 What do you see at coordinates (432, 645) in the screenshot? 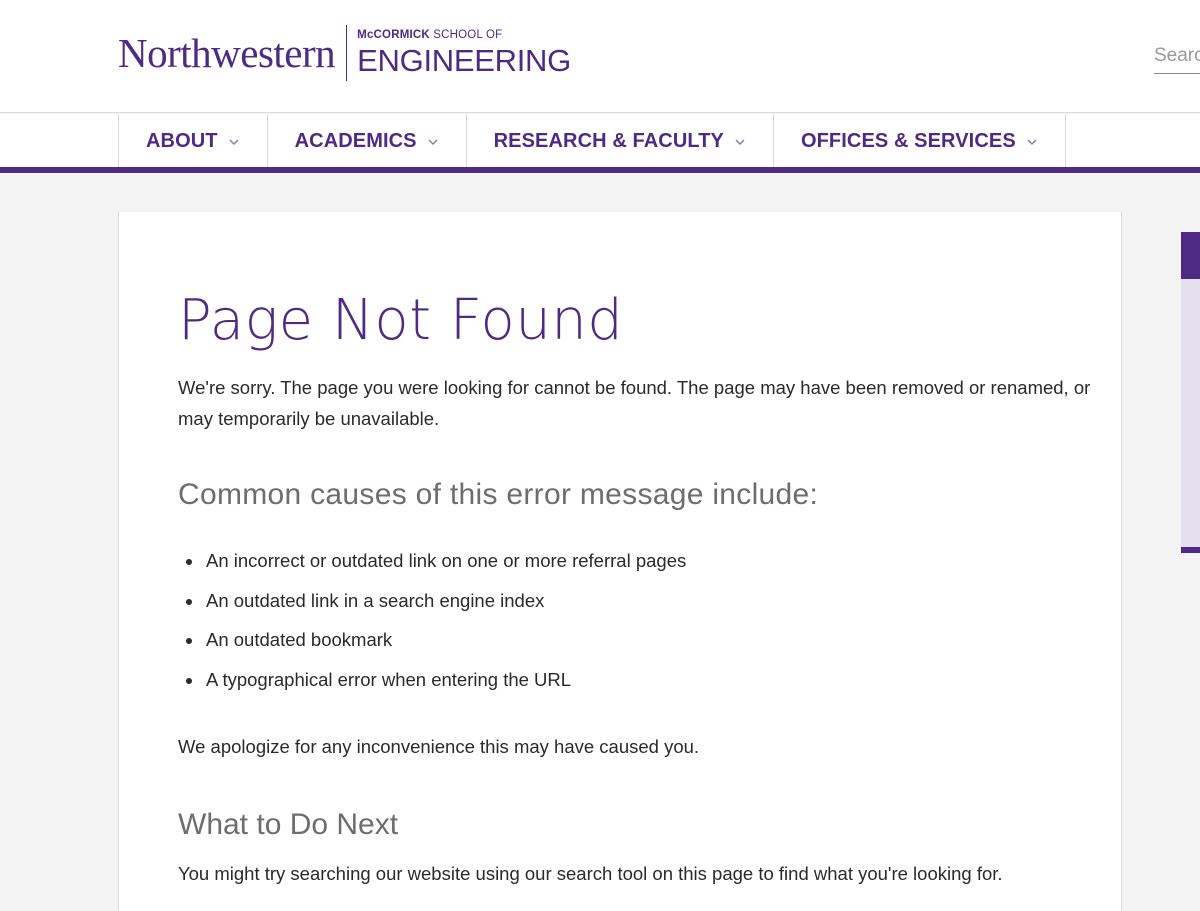
I see `list-item: An outdated bookmark` at bounding box center [432, 645].